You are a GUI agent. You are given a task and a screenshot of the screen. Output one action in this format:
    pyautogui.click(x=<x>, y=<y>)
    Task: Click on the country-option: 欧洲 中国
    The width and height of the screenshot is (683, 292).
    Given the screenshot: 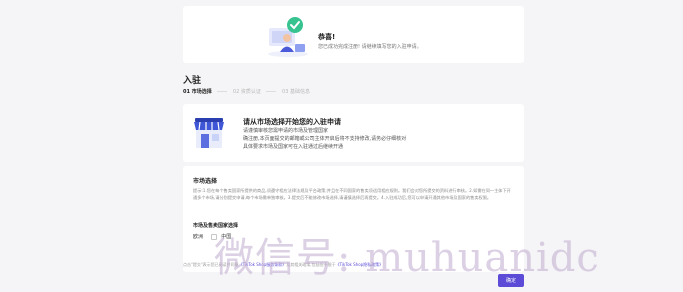 What is the action you would take?
    pyautogui.click(x=212, y=236)
    